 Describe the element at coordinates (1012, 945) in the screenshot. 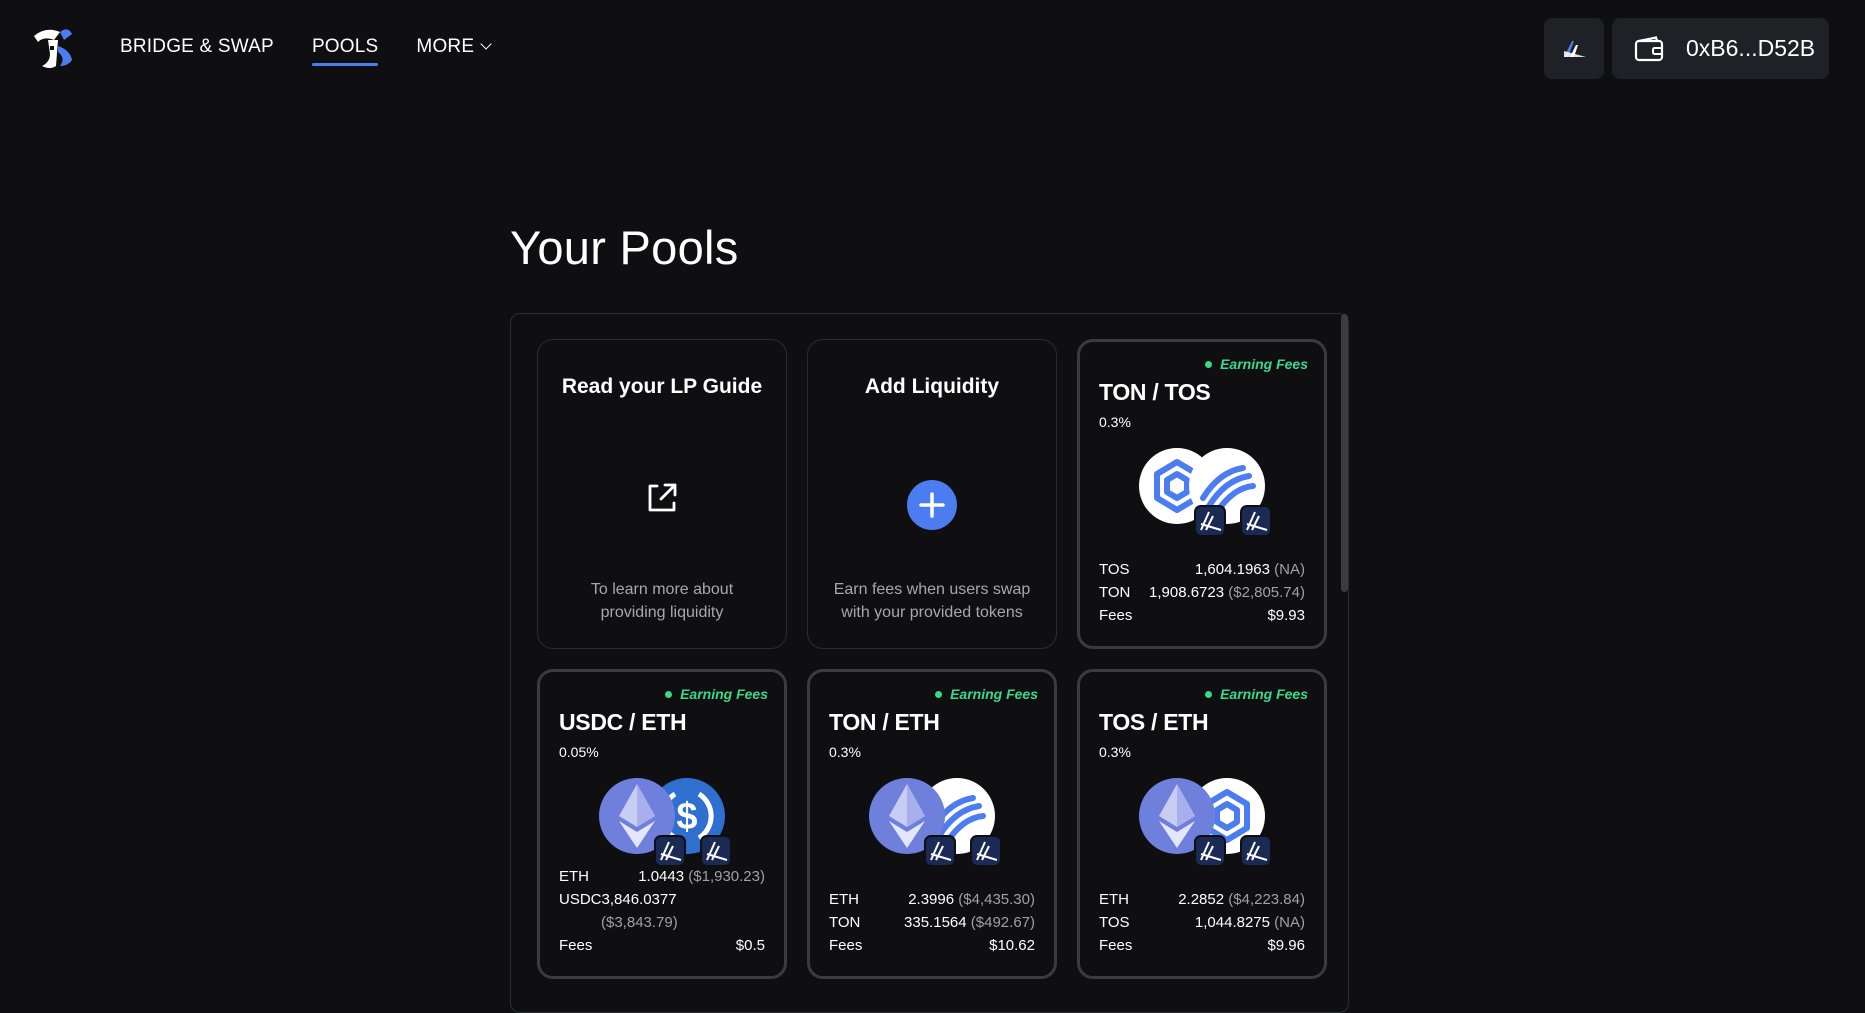

I see `fees-value: $10.62` at that location.